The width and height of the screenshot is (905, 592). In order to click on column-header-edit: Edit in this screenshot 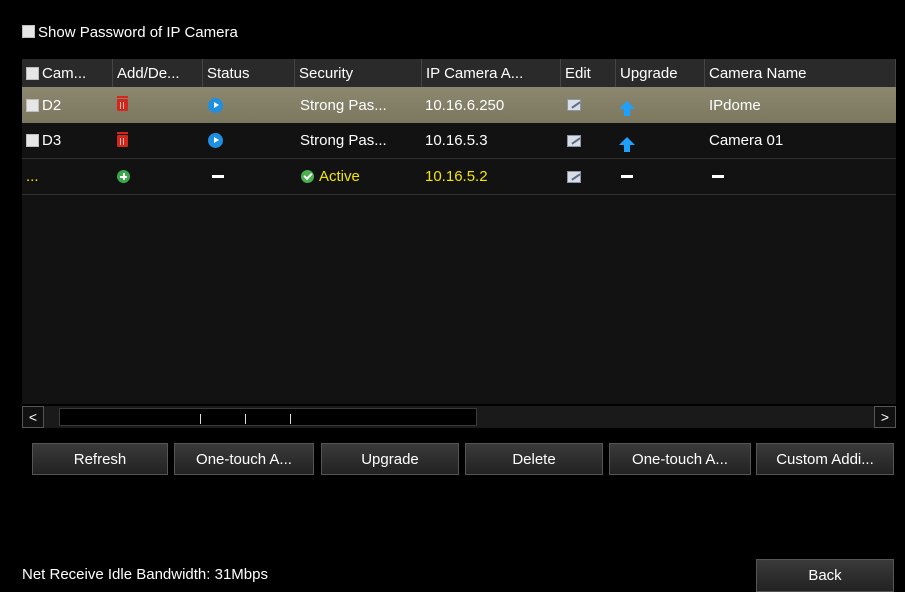, I will do `click(588, 73)`.